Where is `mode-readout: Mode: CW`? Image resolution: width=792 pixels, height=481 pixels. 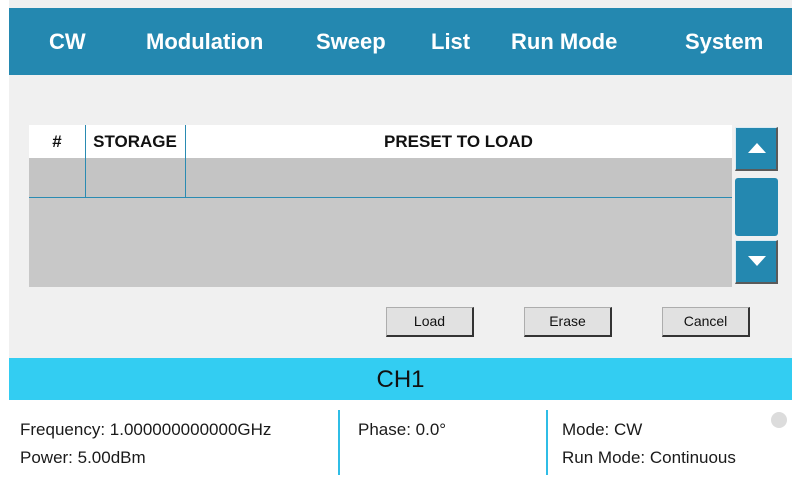
mode-readout: Mode: CW is located at coordinates (602, 429).